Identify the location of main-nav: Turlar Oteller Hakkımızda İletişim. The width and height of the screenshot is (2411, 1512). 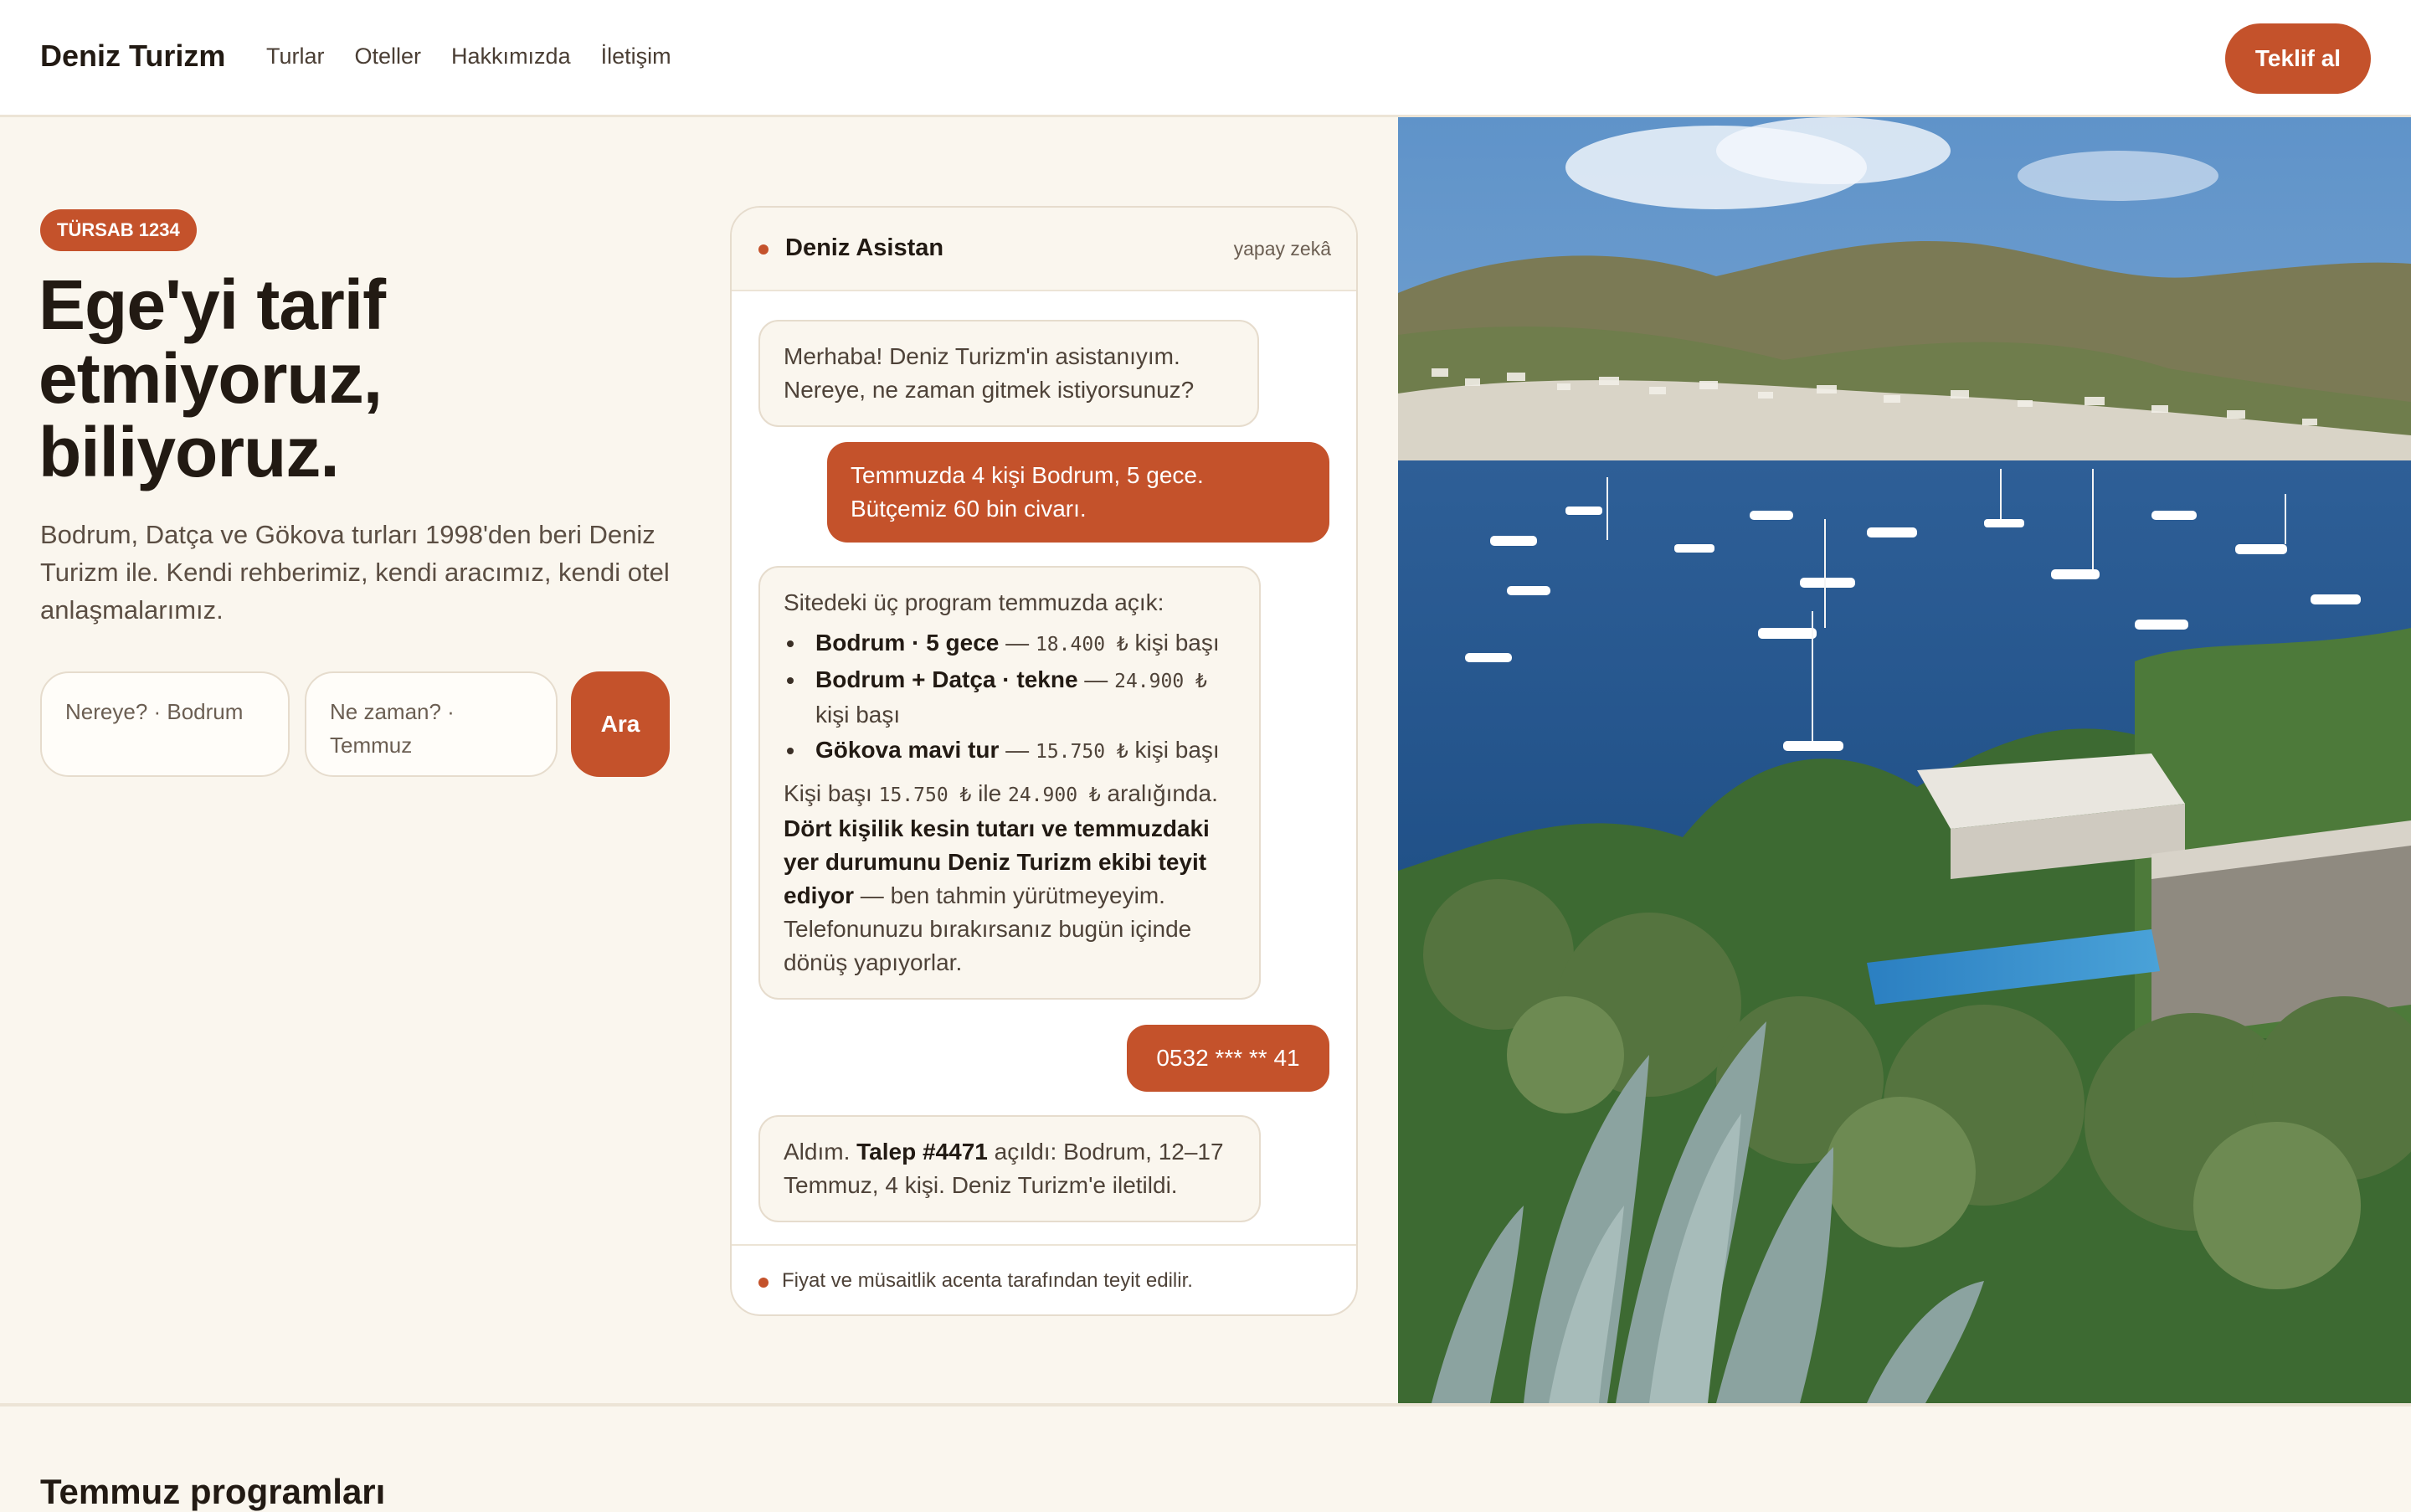
(468, 57).